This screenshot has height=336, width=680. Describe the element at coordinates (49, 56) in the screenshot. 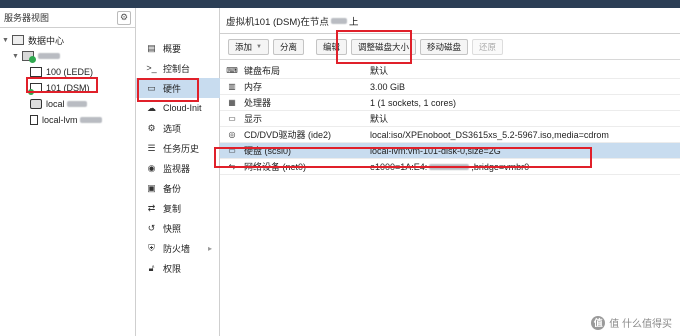

I see `redacted-hostname` at that location.